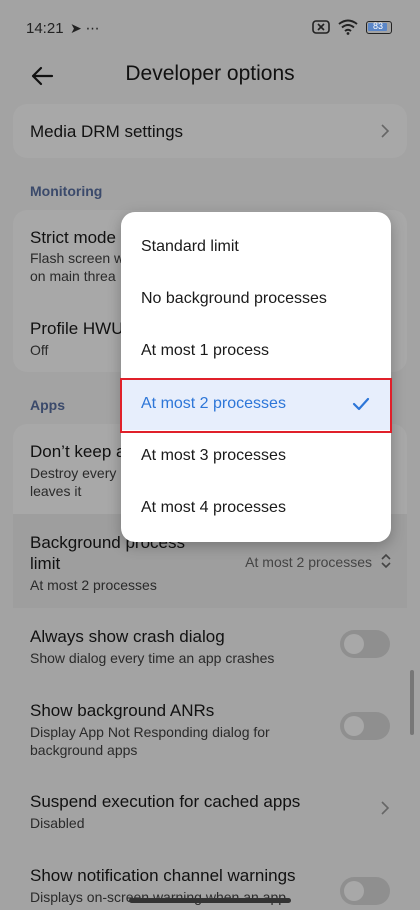  Describe the element at coordinates (107, 131) in the screenshot. I see `media-drm-title: Media DRM settings` at that location.